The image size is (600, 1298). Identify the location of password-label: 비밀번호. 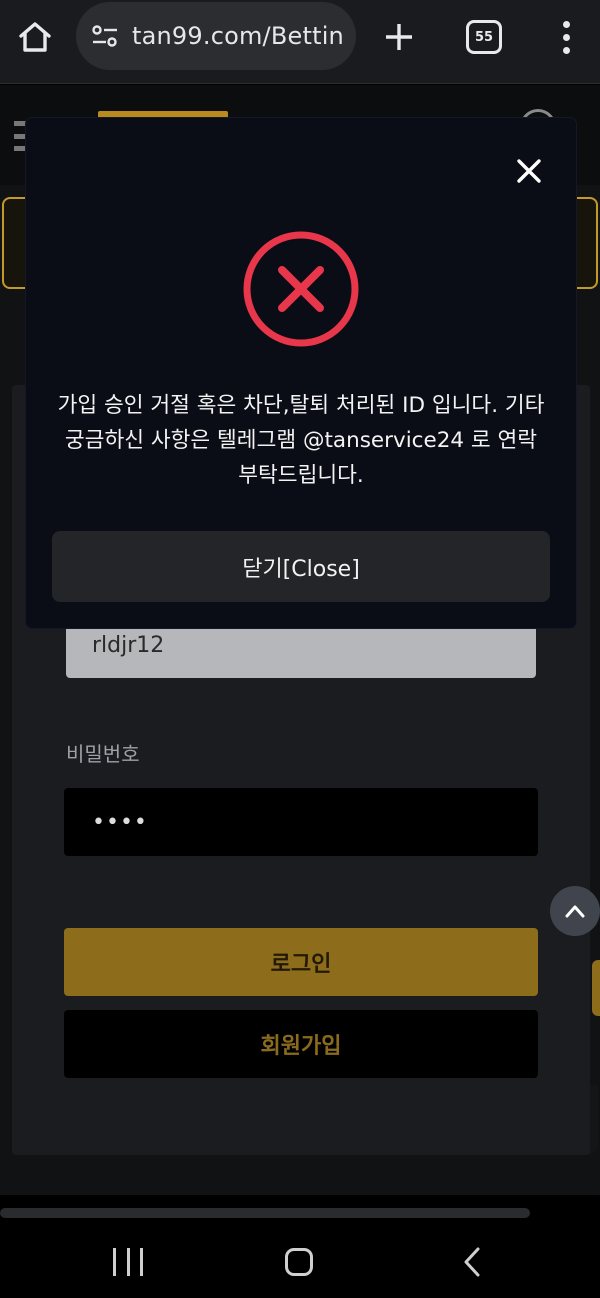
(103, 754).